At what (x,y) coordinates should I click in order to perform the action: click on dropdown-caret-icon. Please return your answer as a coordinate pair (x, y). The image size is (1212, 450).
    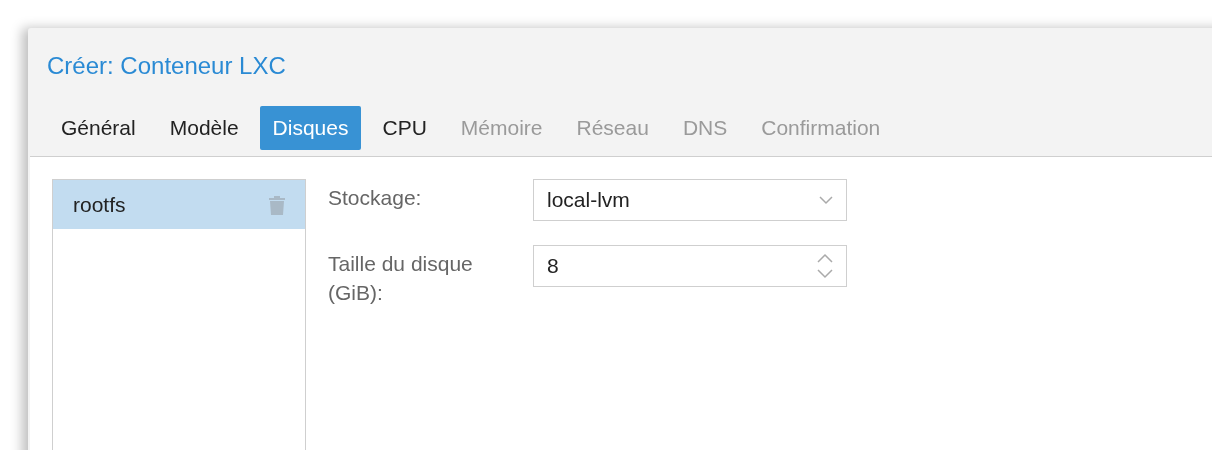
    Looking at the image, I should click on (826, 200).